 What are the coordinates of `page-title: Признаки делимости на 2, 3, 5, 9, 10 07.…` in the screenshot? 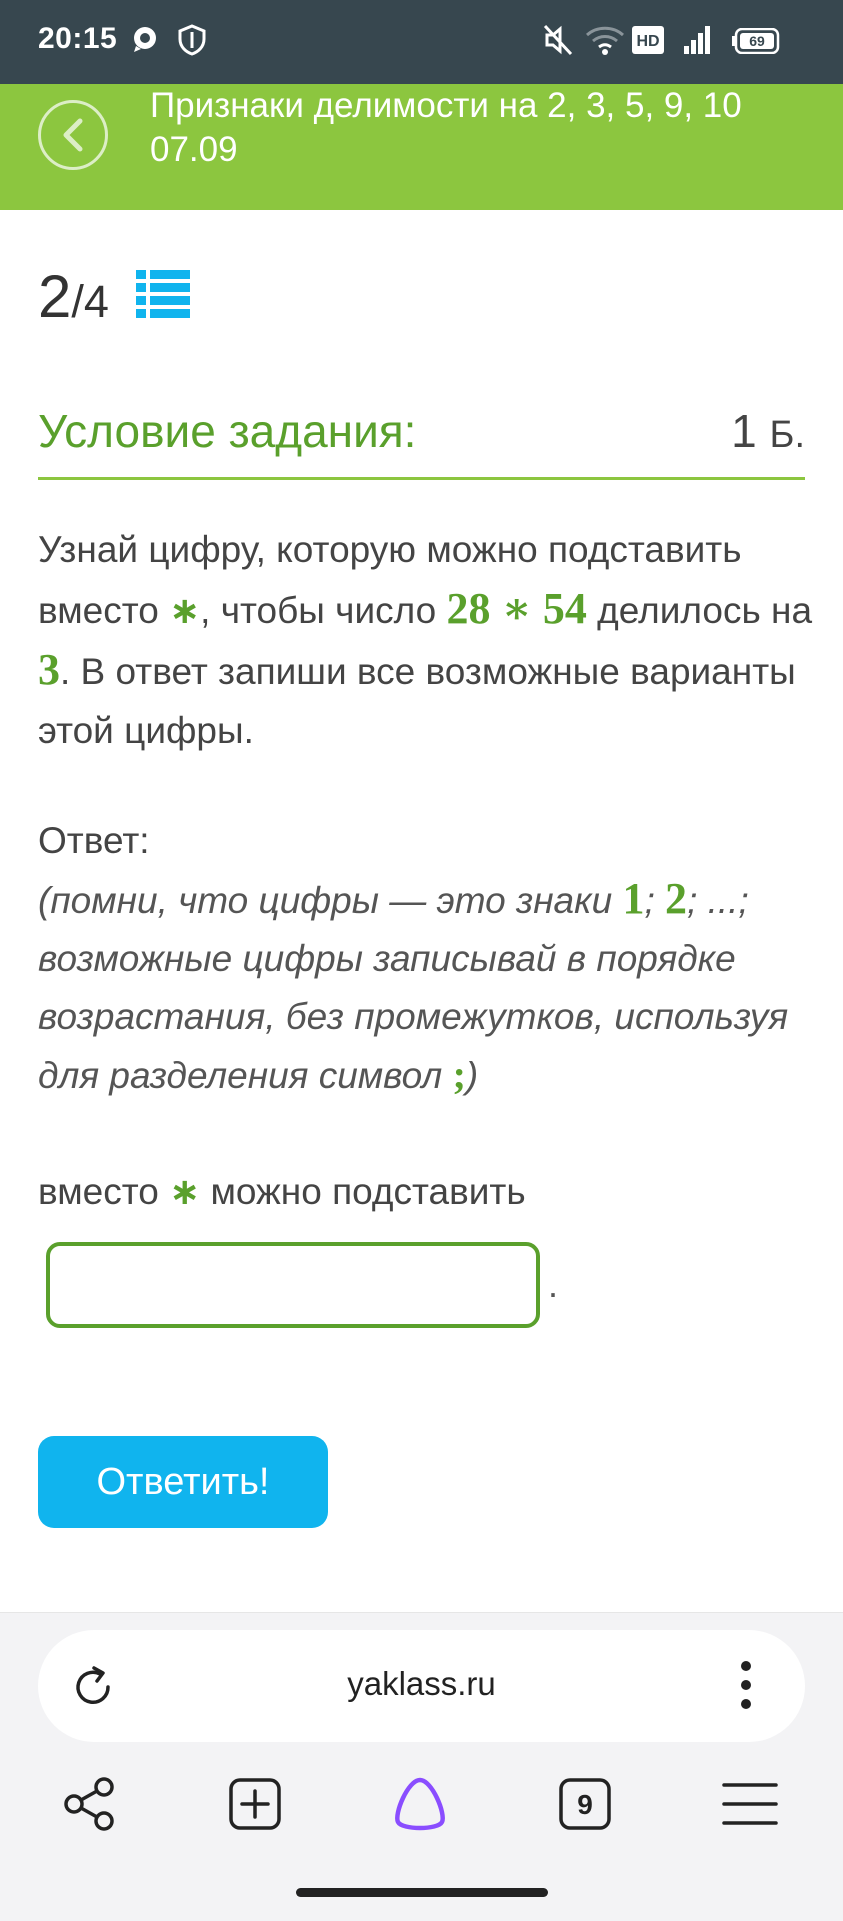 It's located at (446, 128).